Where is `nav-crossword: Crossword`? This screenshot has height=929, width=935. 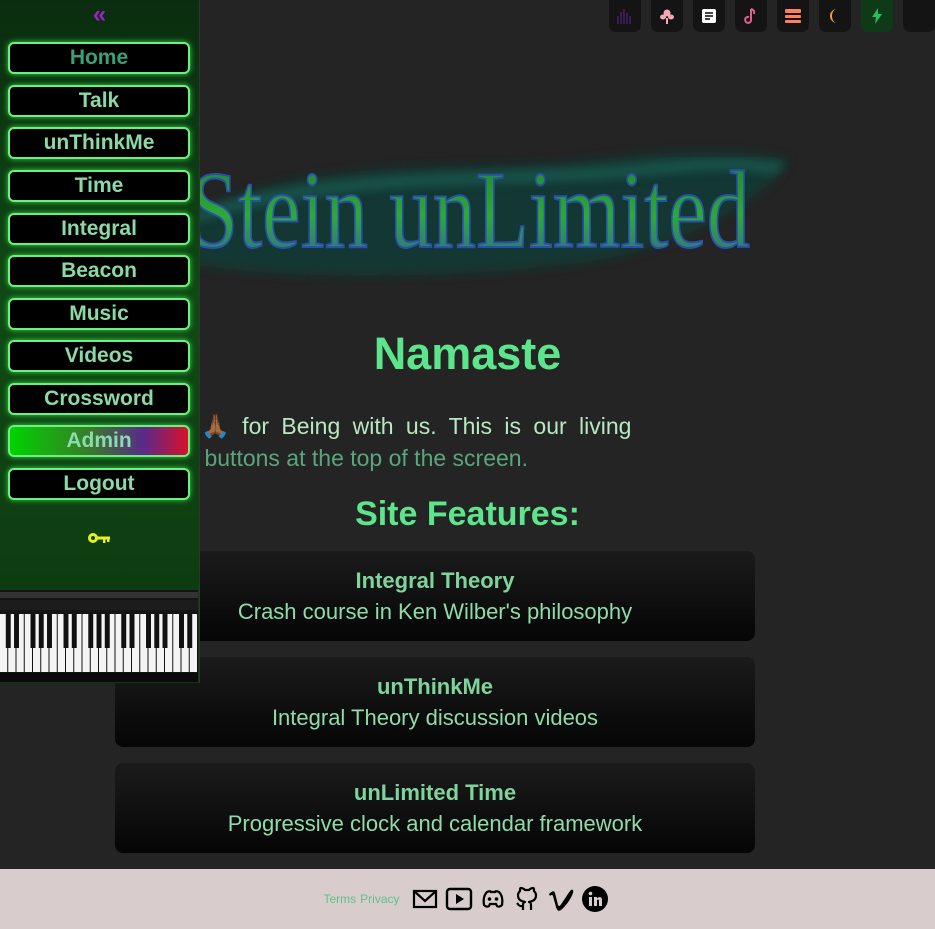 nav-crossword: Crossword is located at coordinates (99, 399).